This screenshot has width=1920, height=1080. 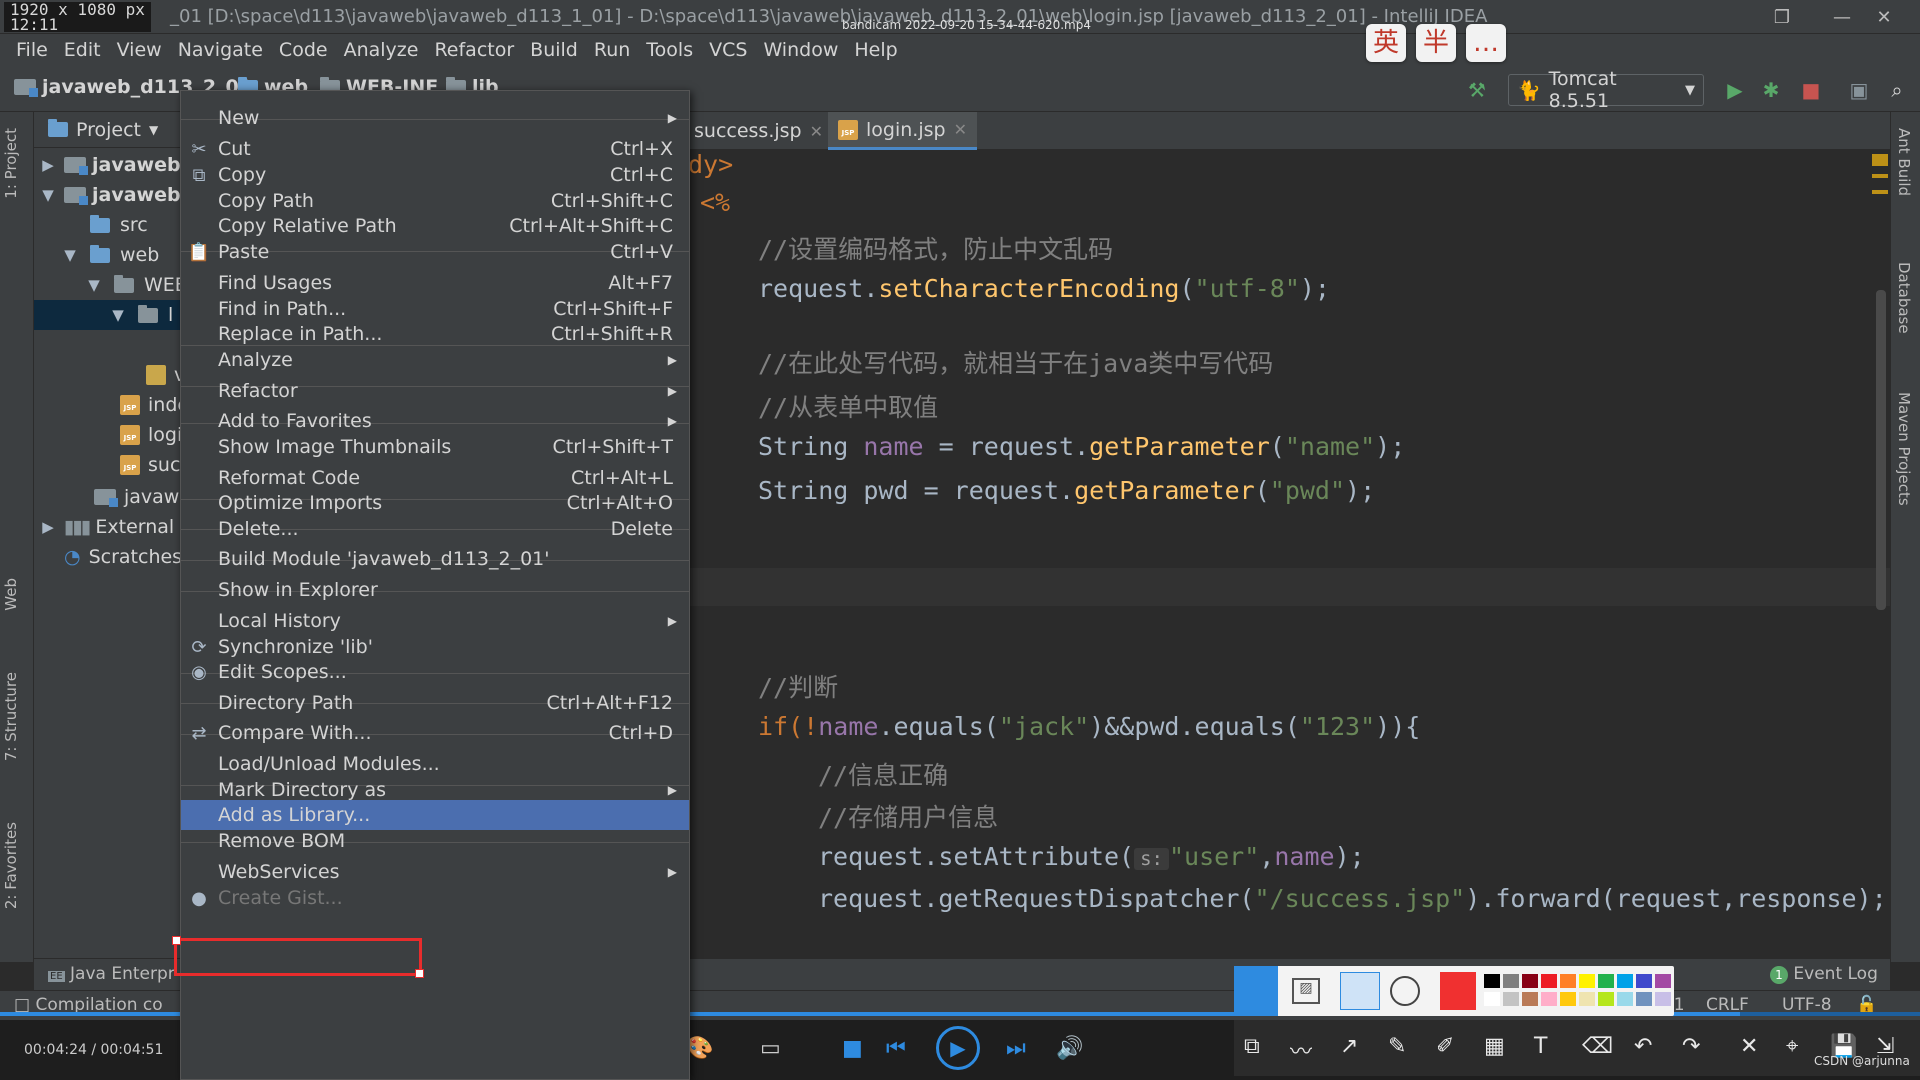 I want to click on run-configuration-selector: 🐈 Tomcat 8.5.51 ▼, so click(x=1606, y=90).